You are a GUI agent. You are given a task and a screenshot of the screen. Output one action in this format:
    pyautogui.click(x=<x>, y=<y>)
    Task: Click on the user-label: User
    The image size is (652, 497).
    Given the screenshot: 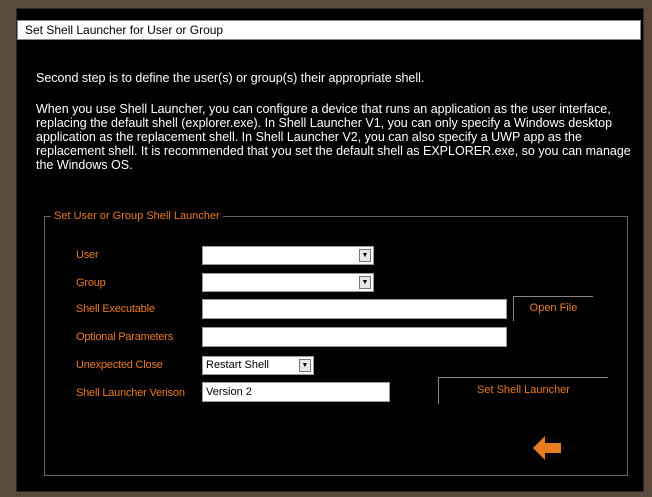 What is the action you would take?
    pyautogui.click(x=87, y=255)
    